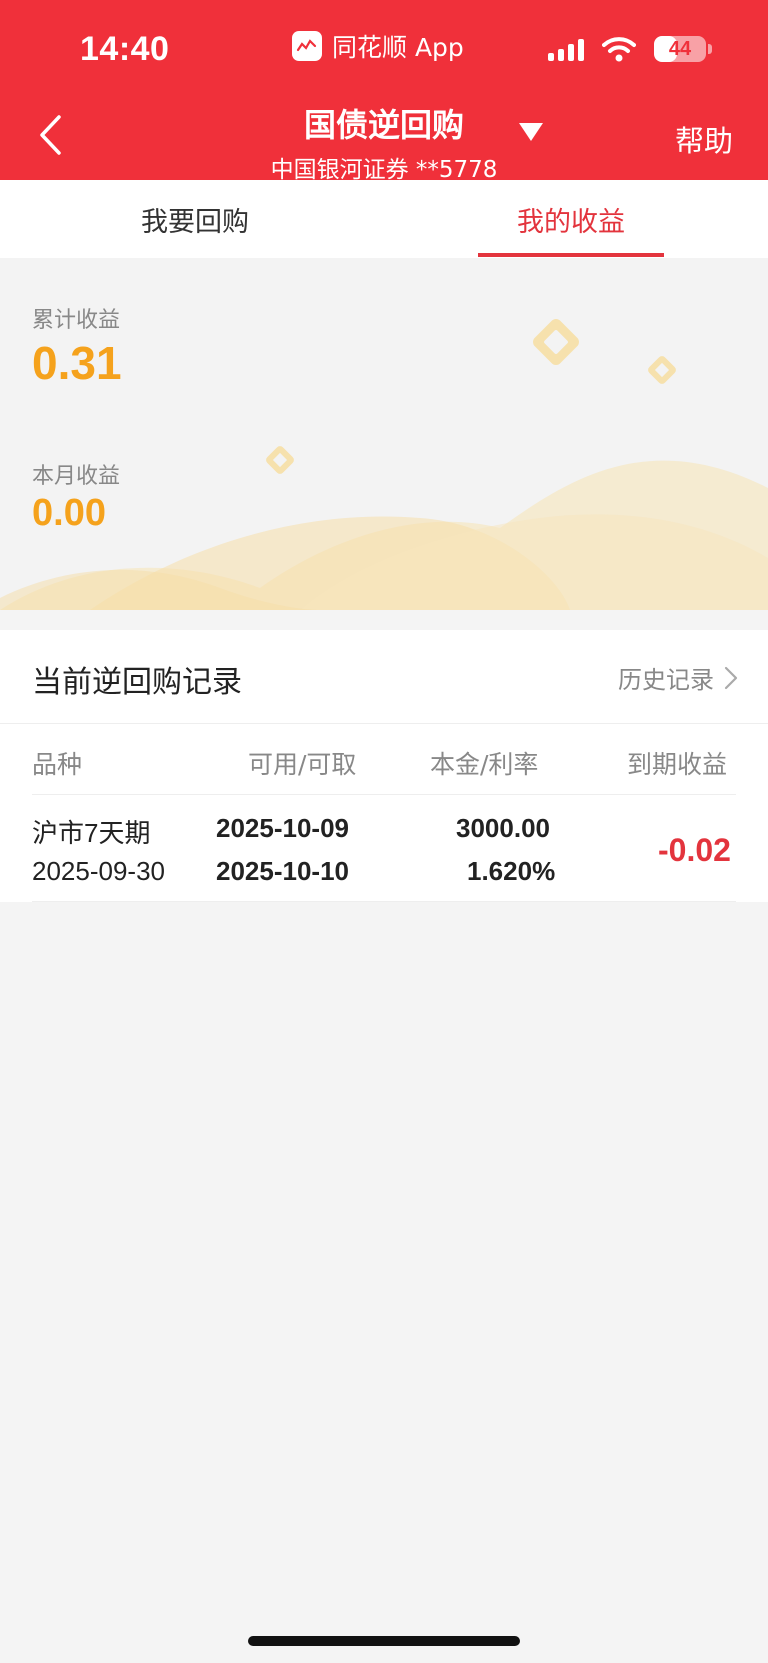  Describe the element at coordinates (282, 828) in the screenshot. I see `row-available-date: 2025-10-09` at that location.